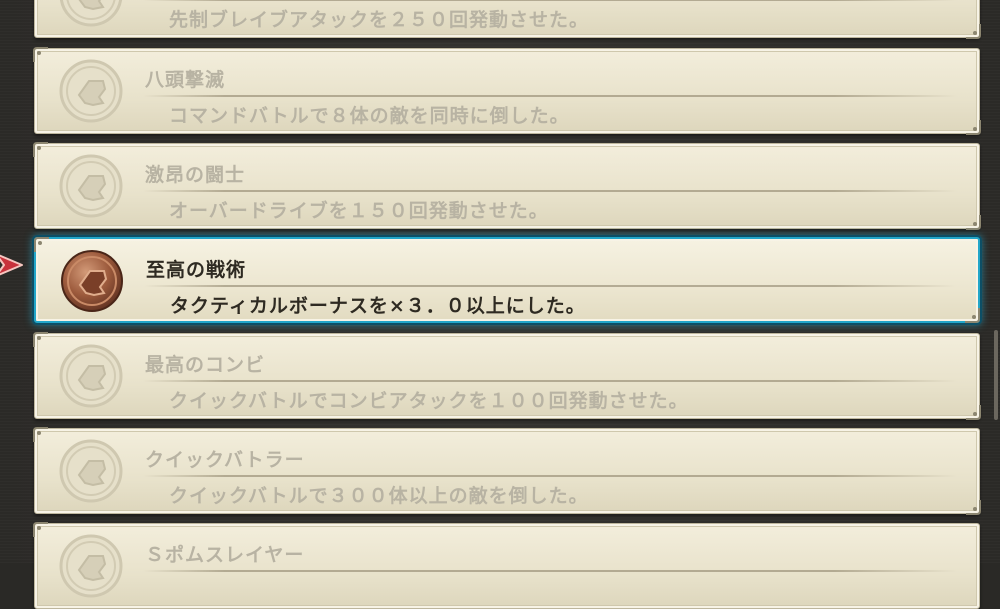 Image resolution: width=1000 pixels, height=609 pixels. What do you see at coordinates (205, 365) in the screenshot?
I see `achievement-title: 最高のコンビ` at bounding box center [205, 365].